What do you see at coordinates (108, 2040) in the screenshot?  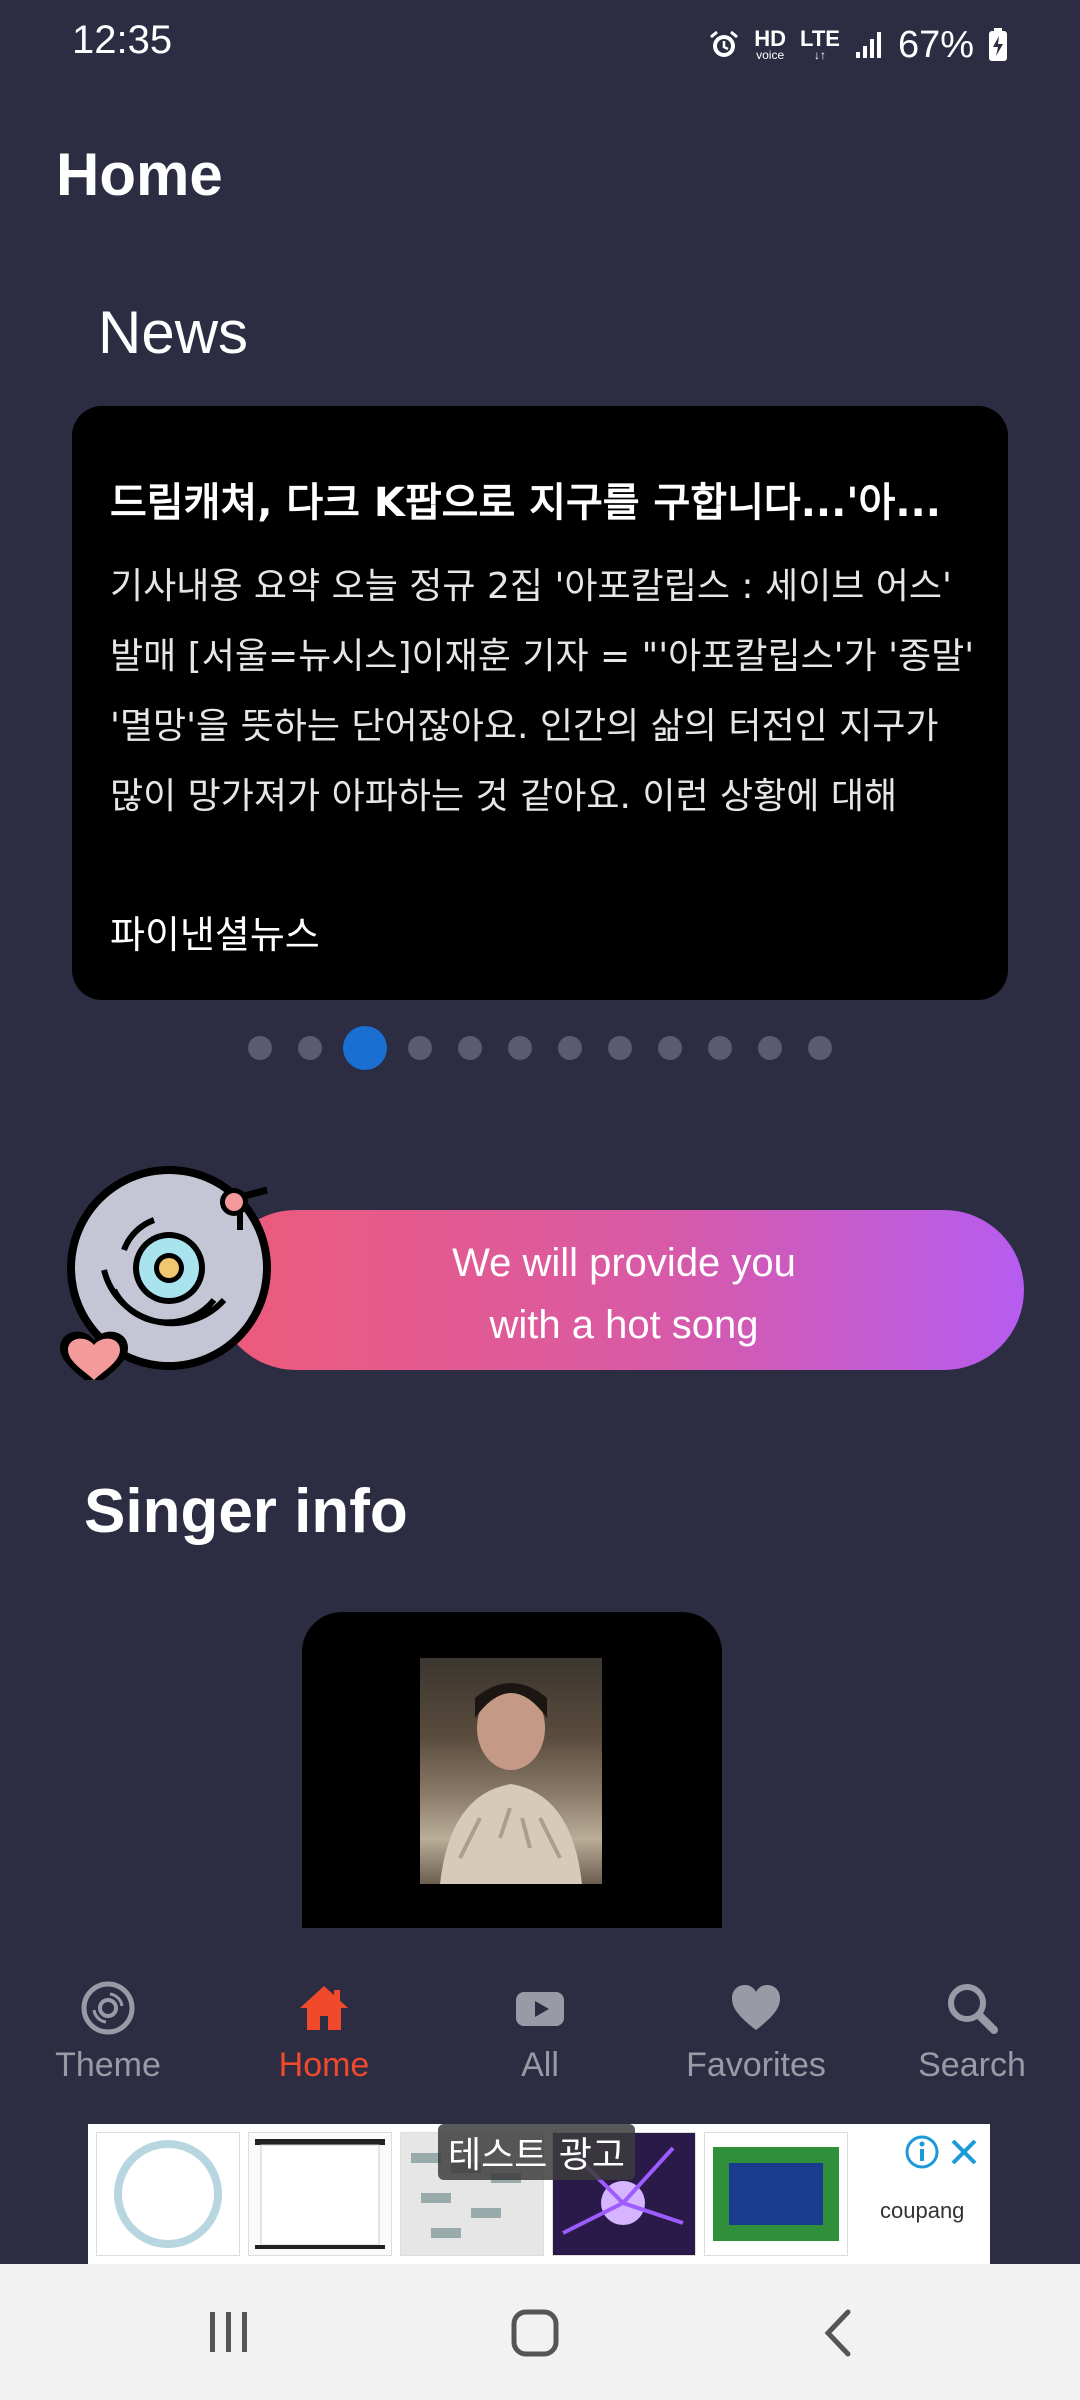 I see `nav-theme: Theme` at bounding box center [108, 2040].